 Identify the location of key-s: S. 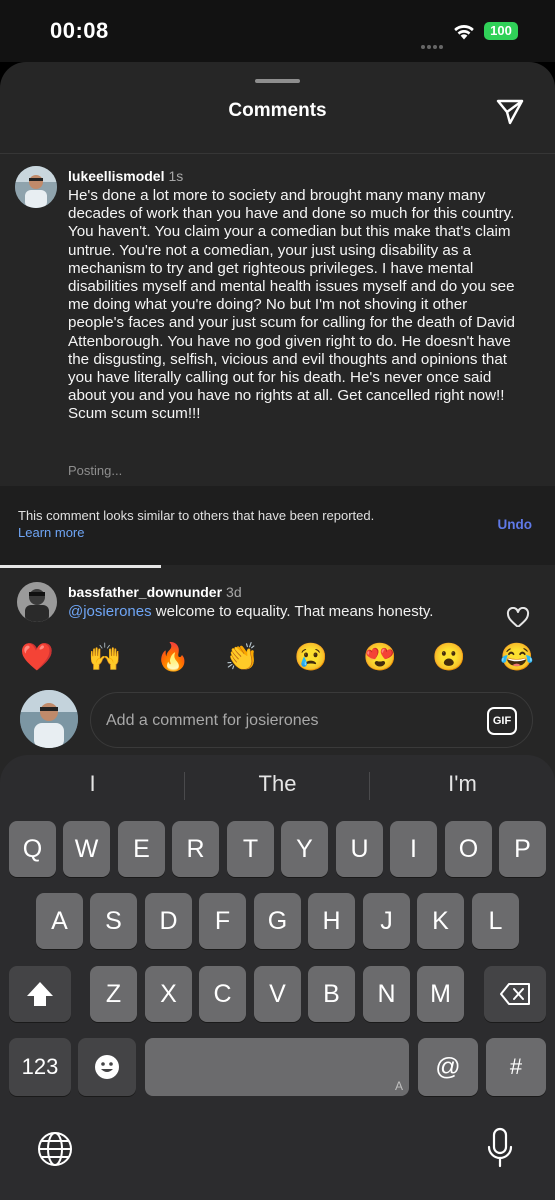
(113, 921).